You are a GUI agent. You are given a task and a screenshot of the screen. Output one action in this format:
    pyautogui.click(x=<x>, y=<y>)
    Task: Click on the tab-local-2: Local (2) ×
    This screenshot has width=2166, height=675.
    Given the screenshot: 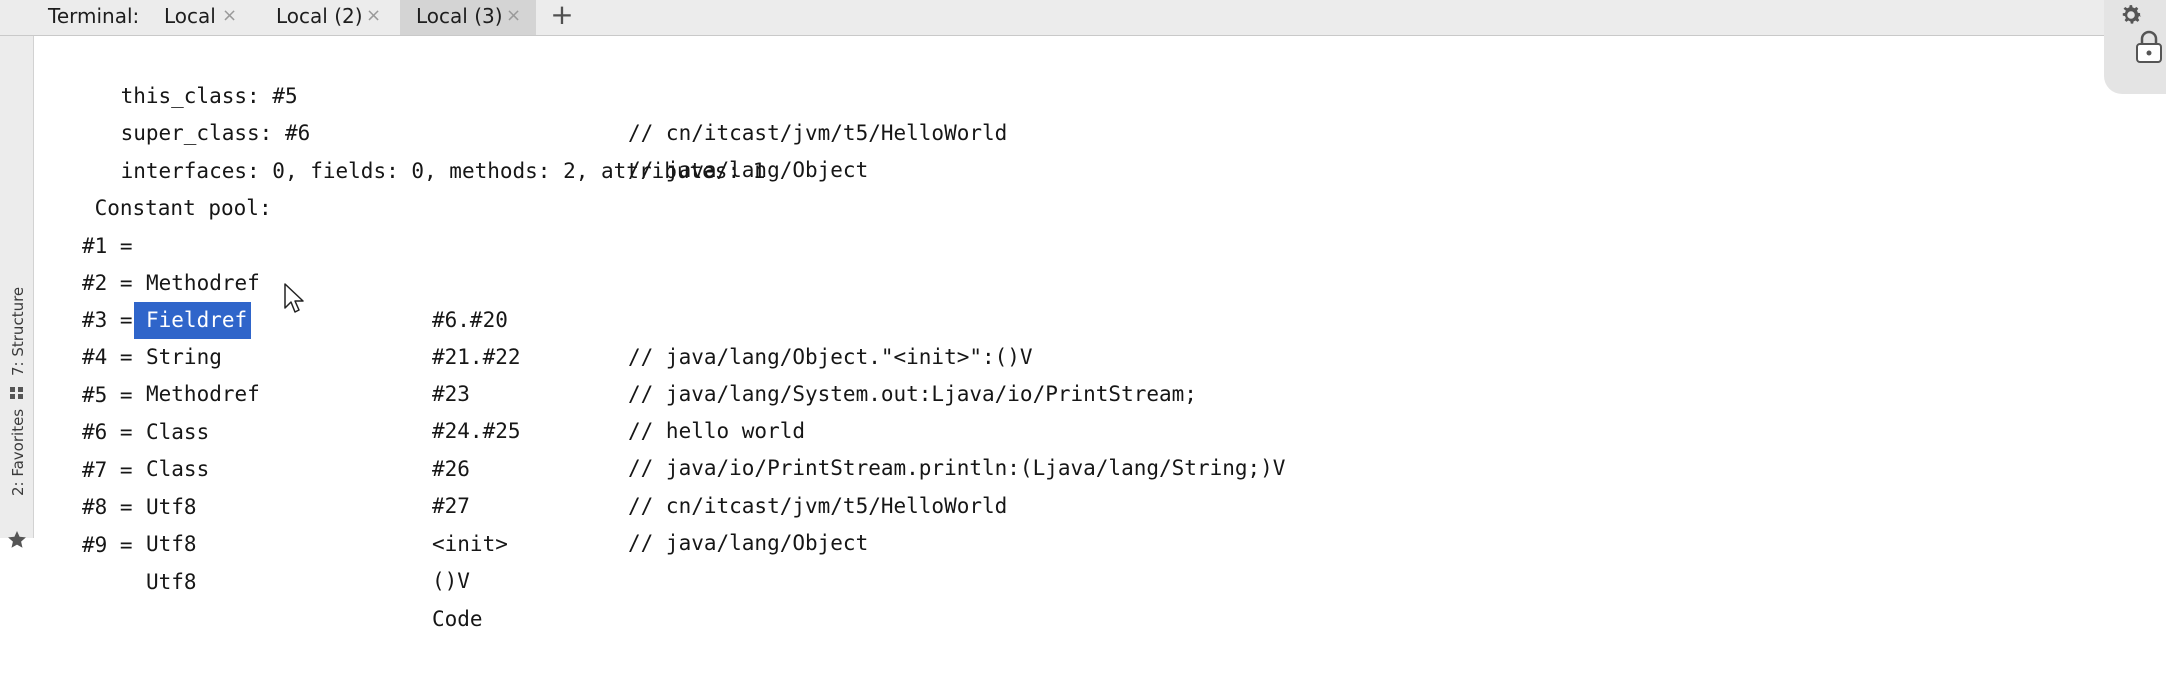 What is the action you would take?
    pyautogui.click(x=327, y=17)
    